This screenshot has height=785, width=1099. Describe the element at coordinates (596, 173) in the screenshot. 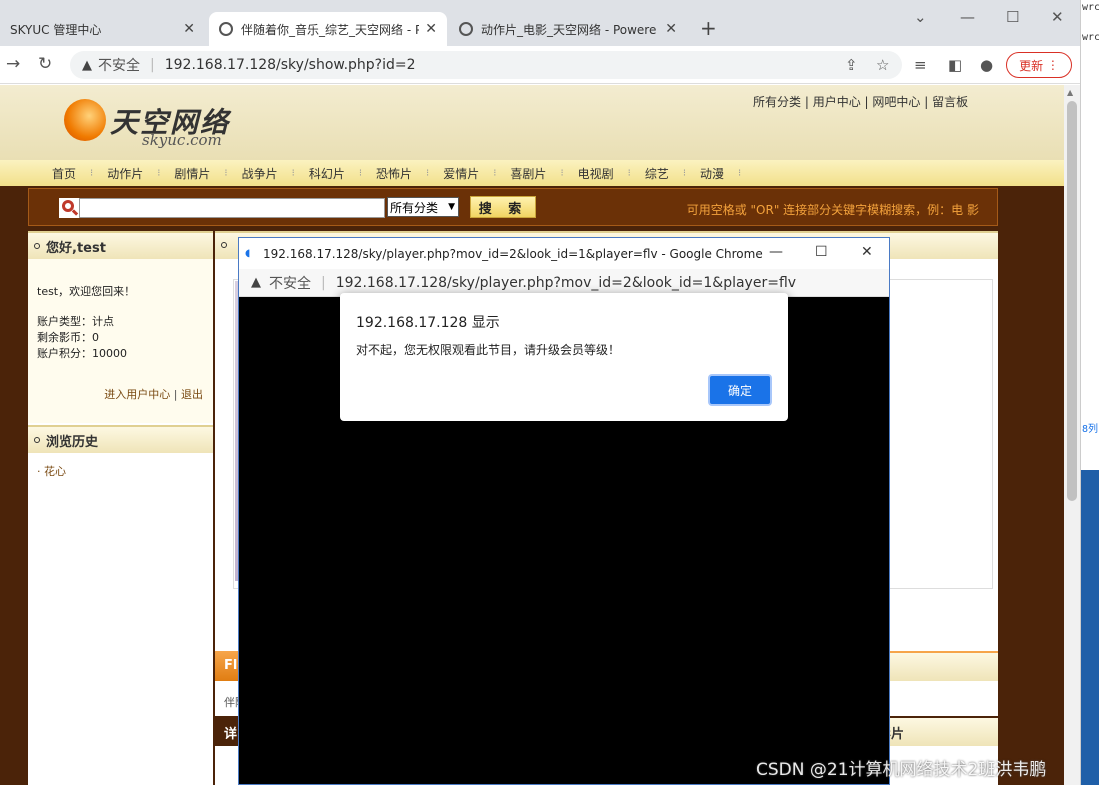

I see `menu-item: 电视剧` at that location.